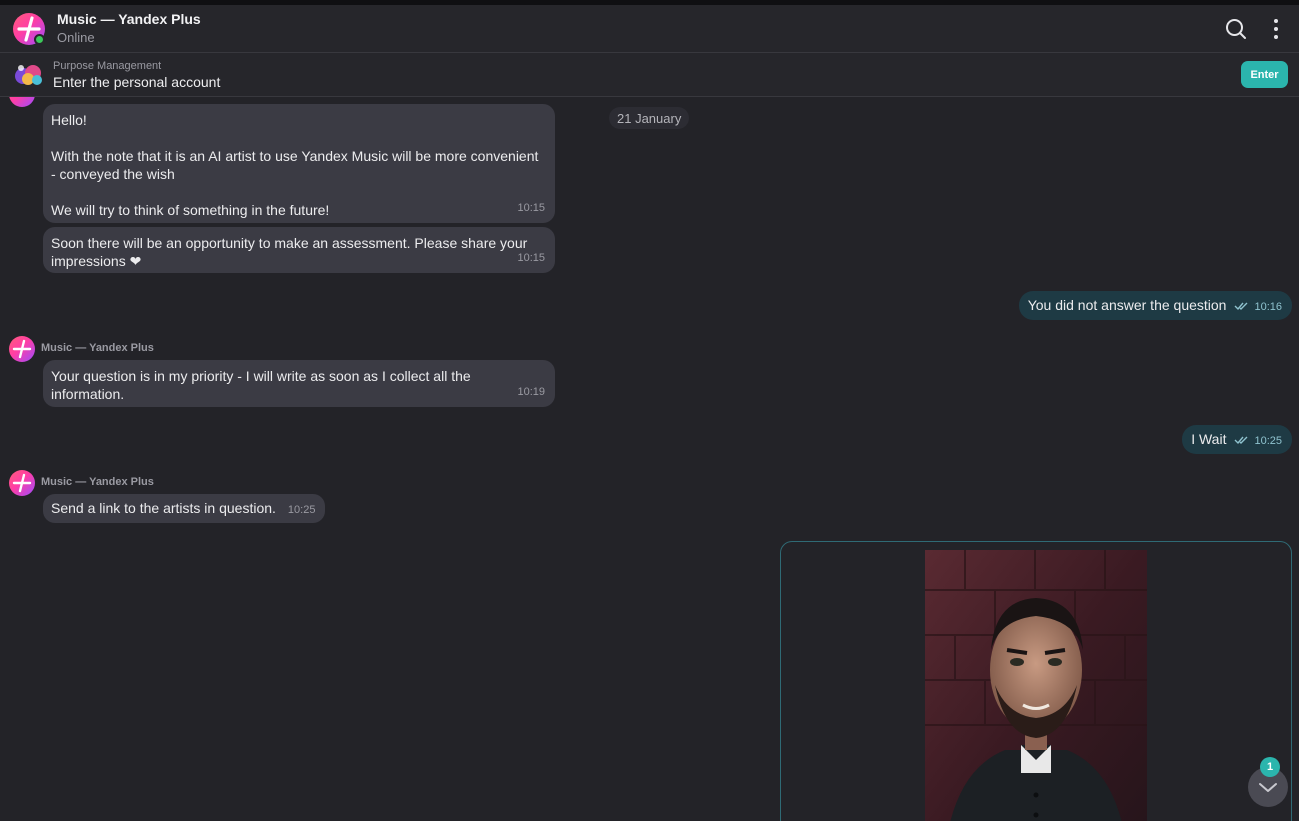  Describe the element at coordinates (1264, 74) in the screenshot. I see `enter-button: Enter` at that location.